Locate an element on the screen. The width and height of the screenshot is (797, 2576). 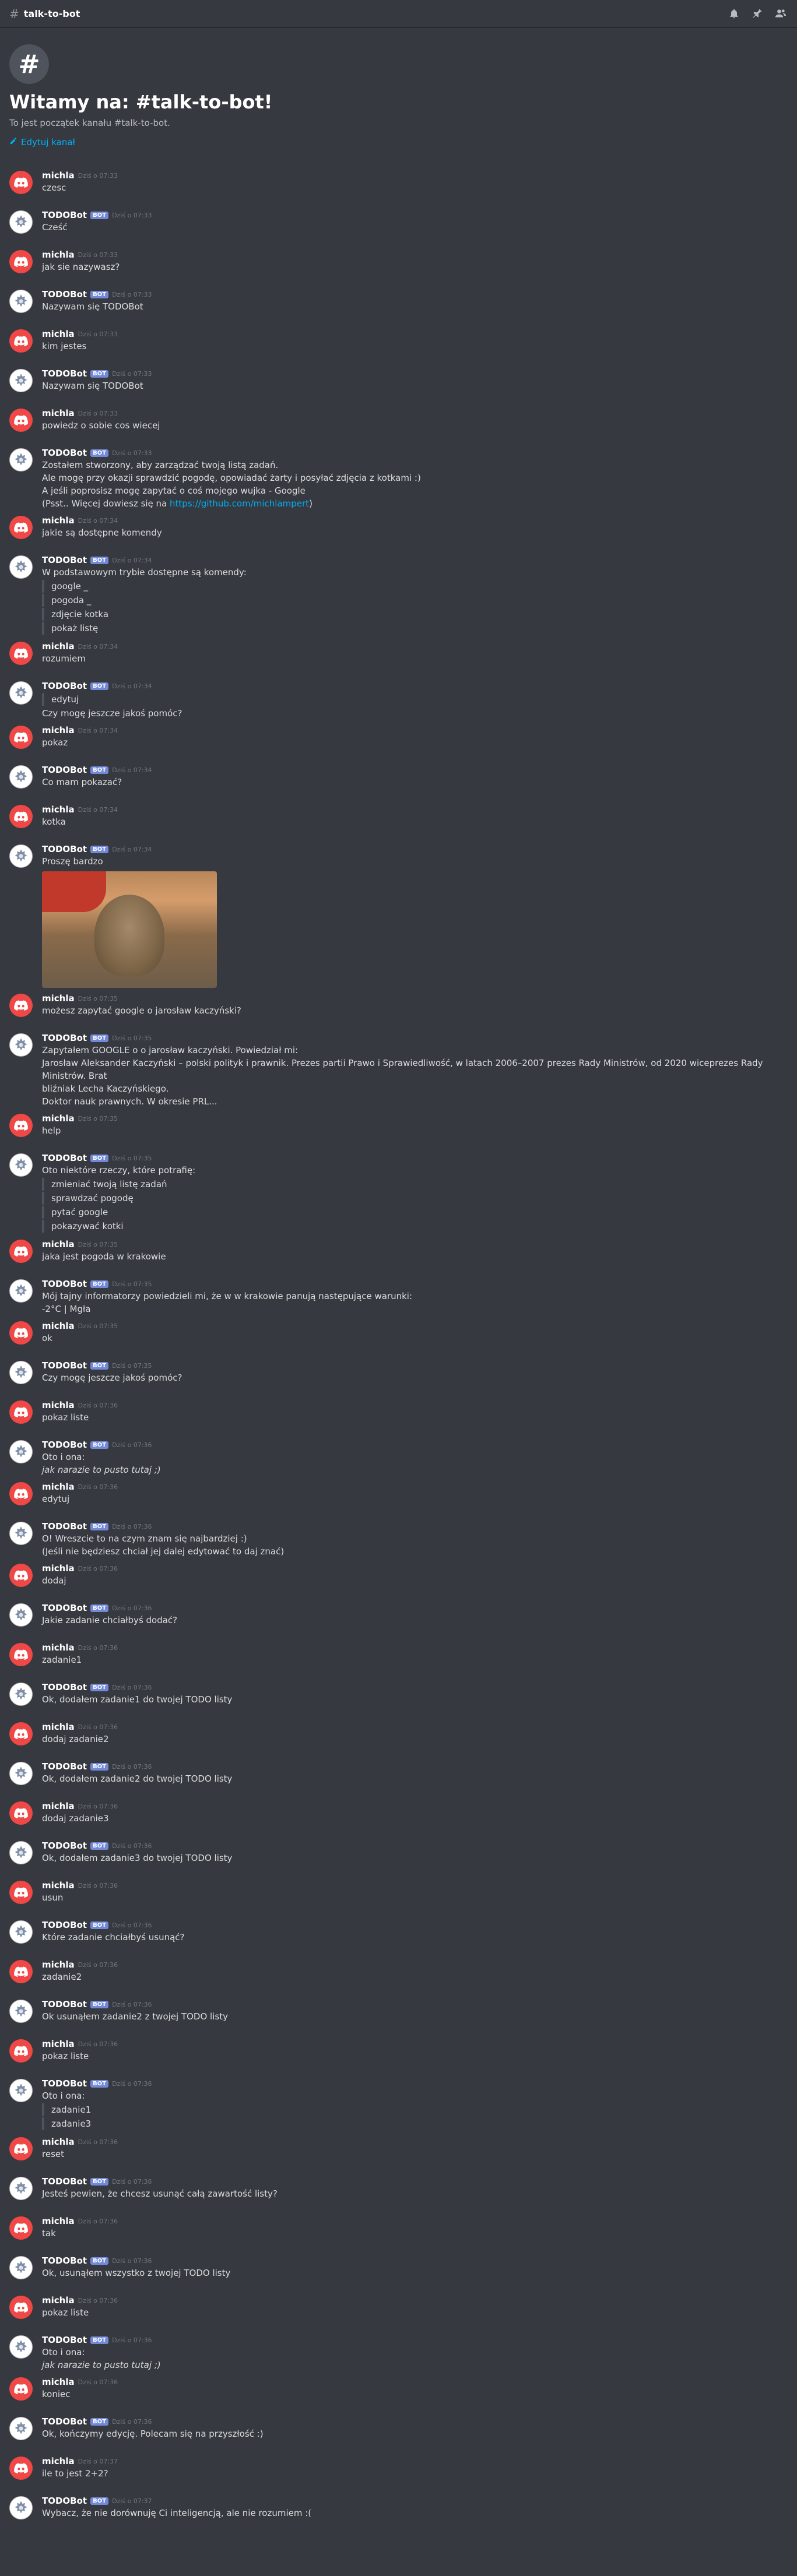
kitten-photo is located at coordinates (130, 930).